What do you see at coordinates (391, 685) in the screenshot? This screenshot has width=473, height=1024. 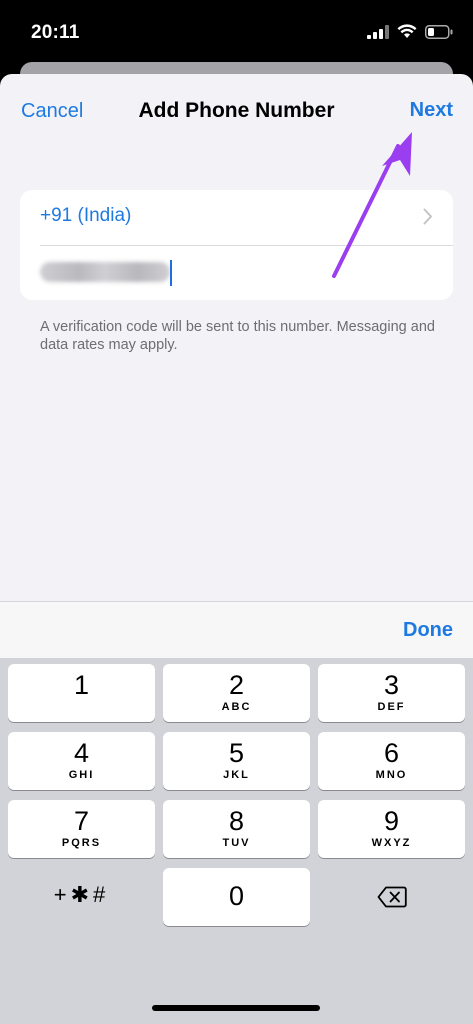 I see `key-digit: 3` at bounding box center [391, 685].